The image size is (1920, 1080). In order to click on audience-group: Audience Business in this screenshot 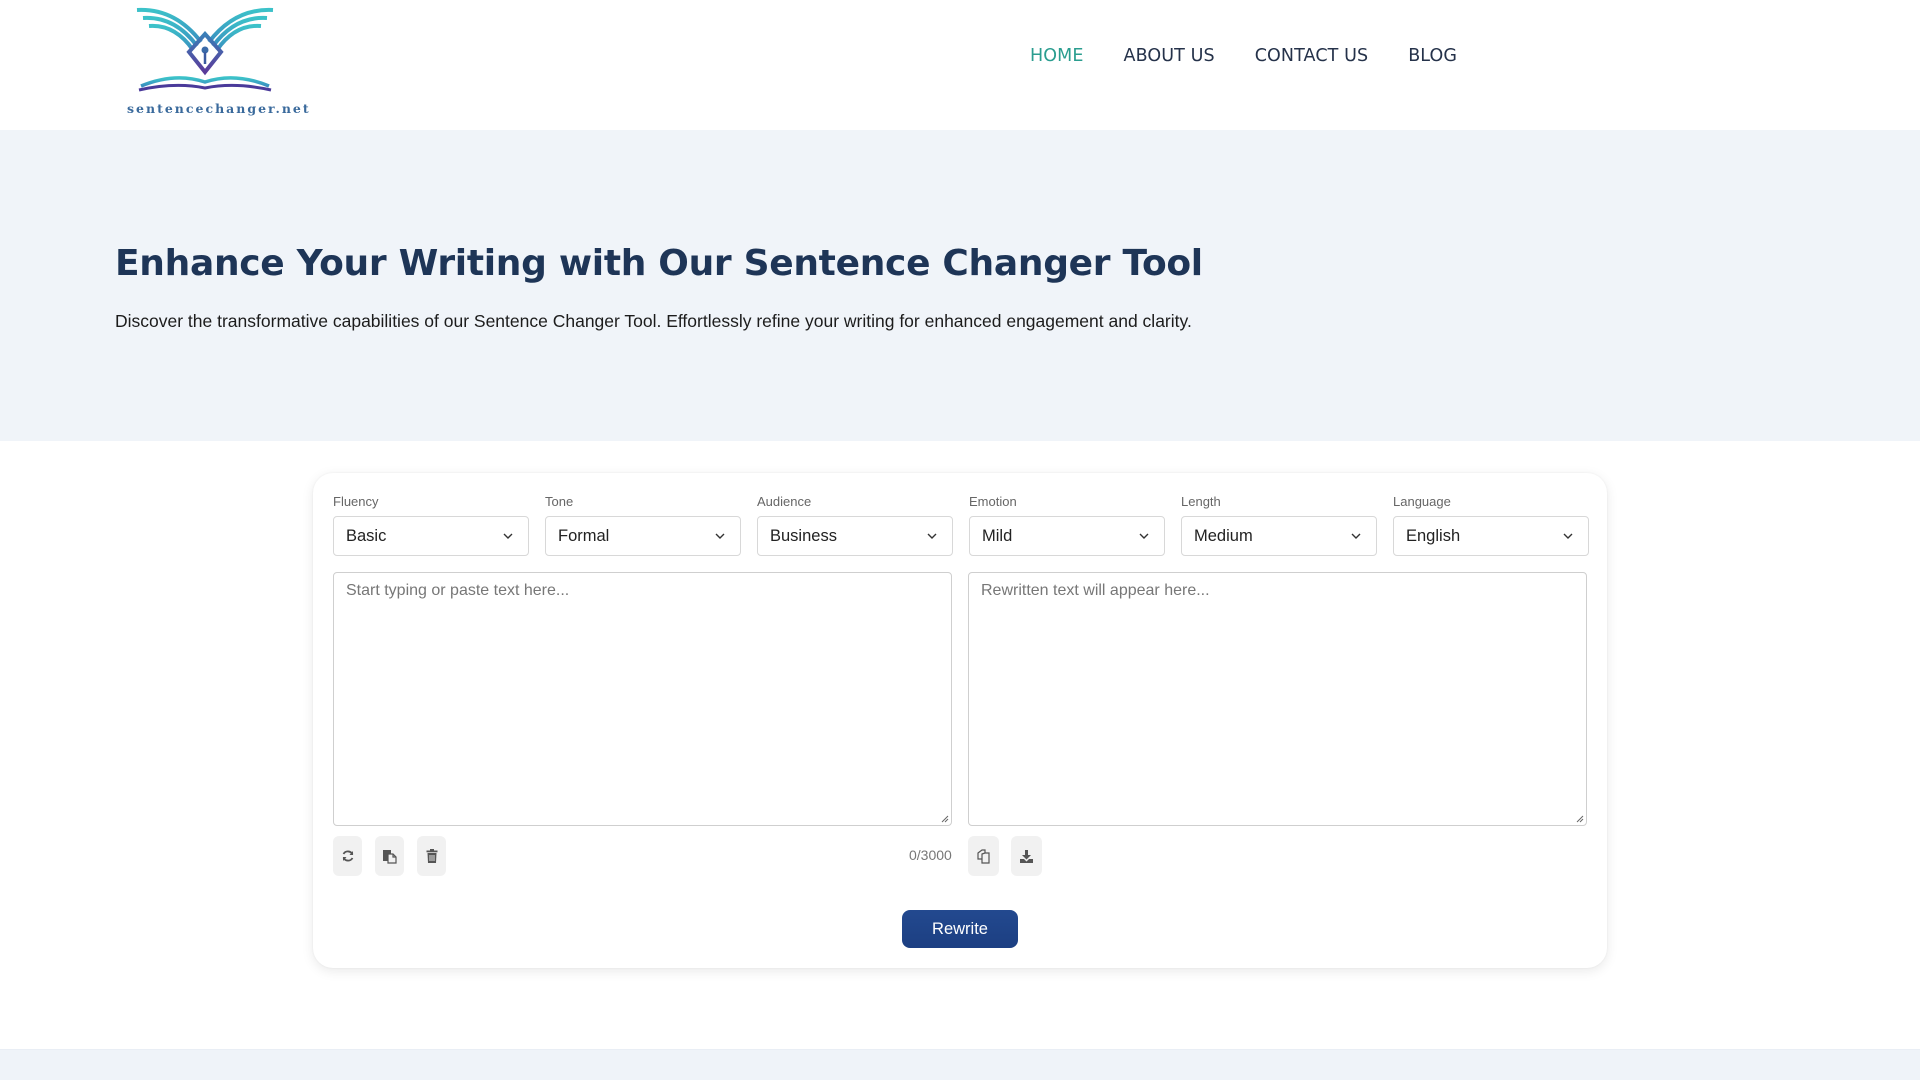, I will do `click(855, 525)`.